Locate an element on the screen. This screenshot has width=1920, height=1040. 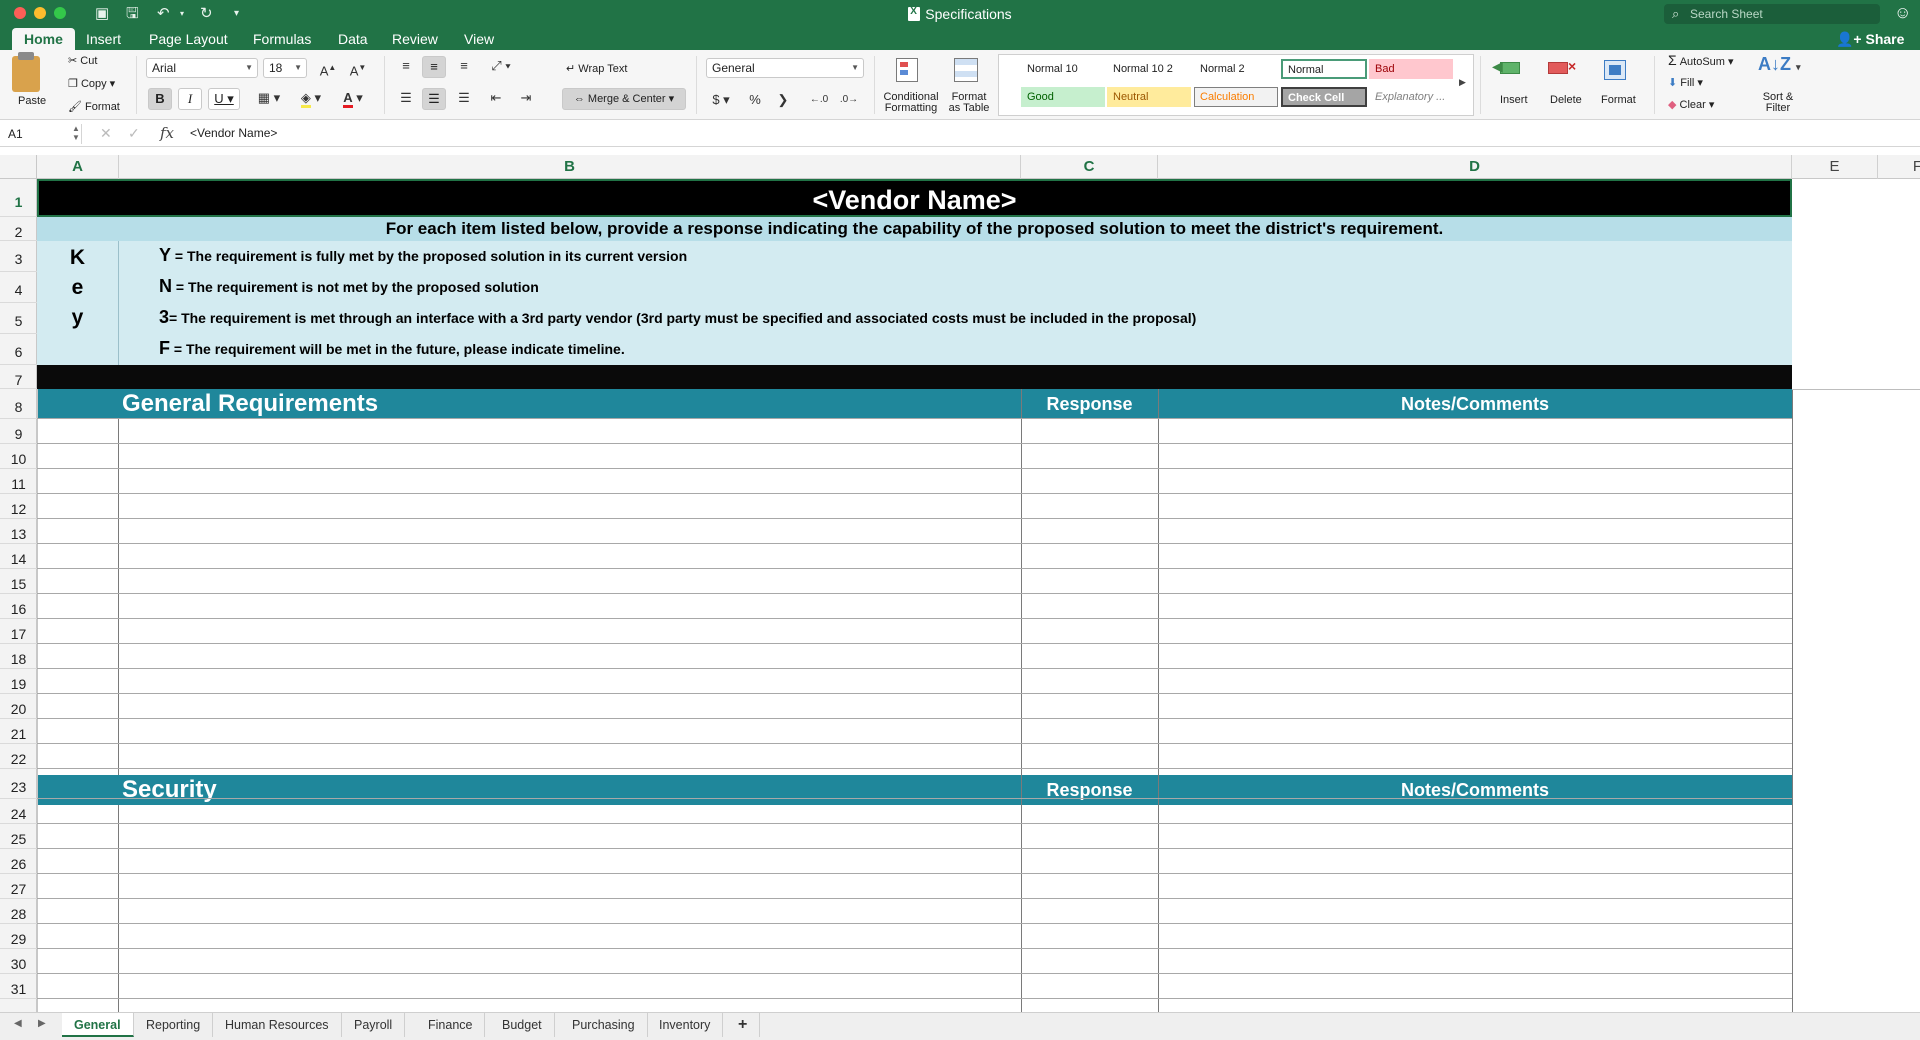
paste-icon is located at coordinates (26, 74).